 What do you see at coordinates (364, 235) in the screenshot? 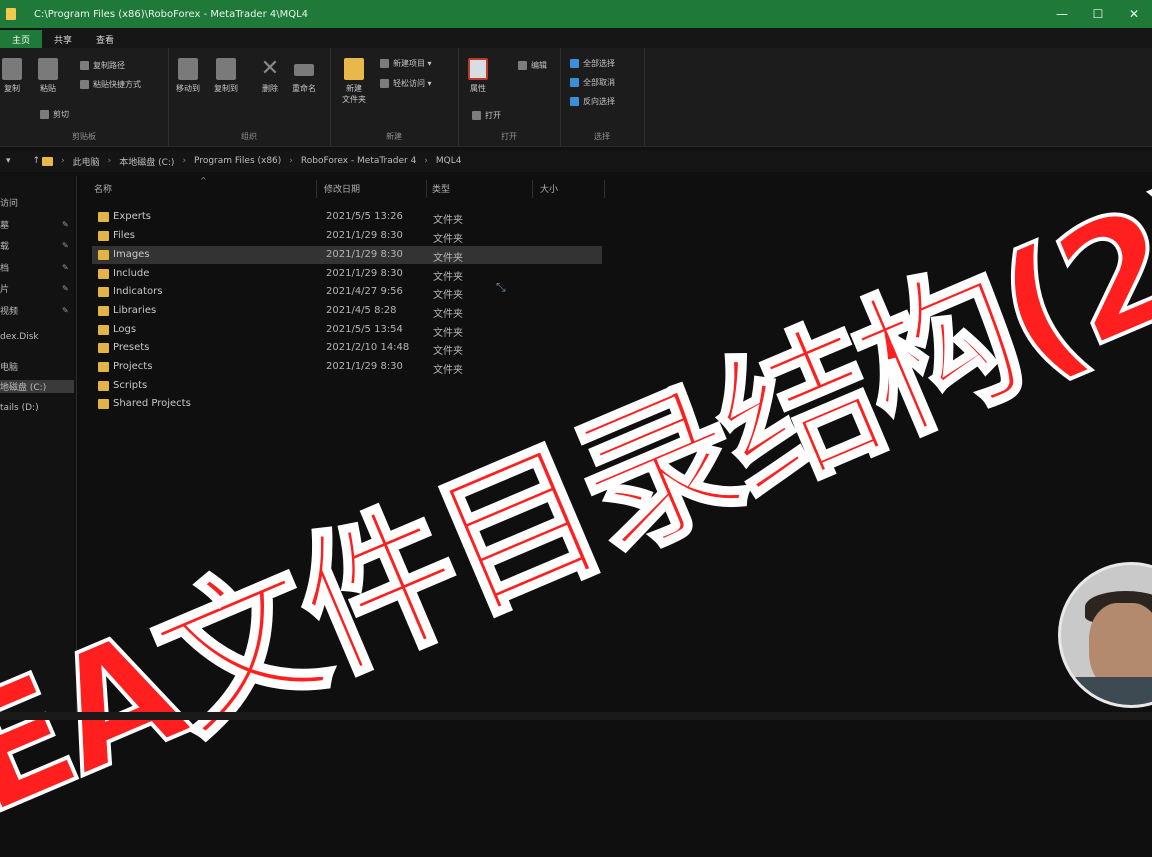
I see `file-date: 2021/1/29 8:30` at bounding box center [364, 235].